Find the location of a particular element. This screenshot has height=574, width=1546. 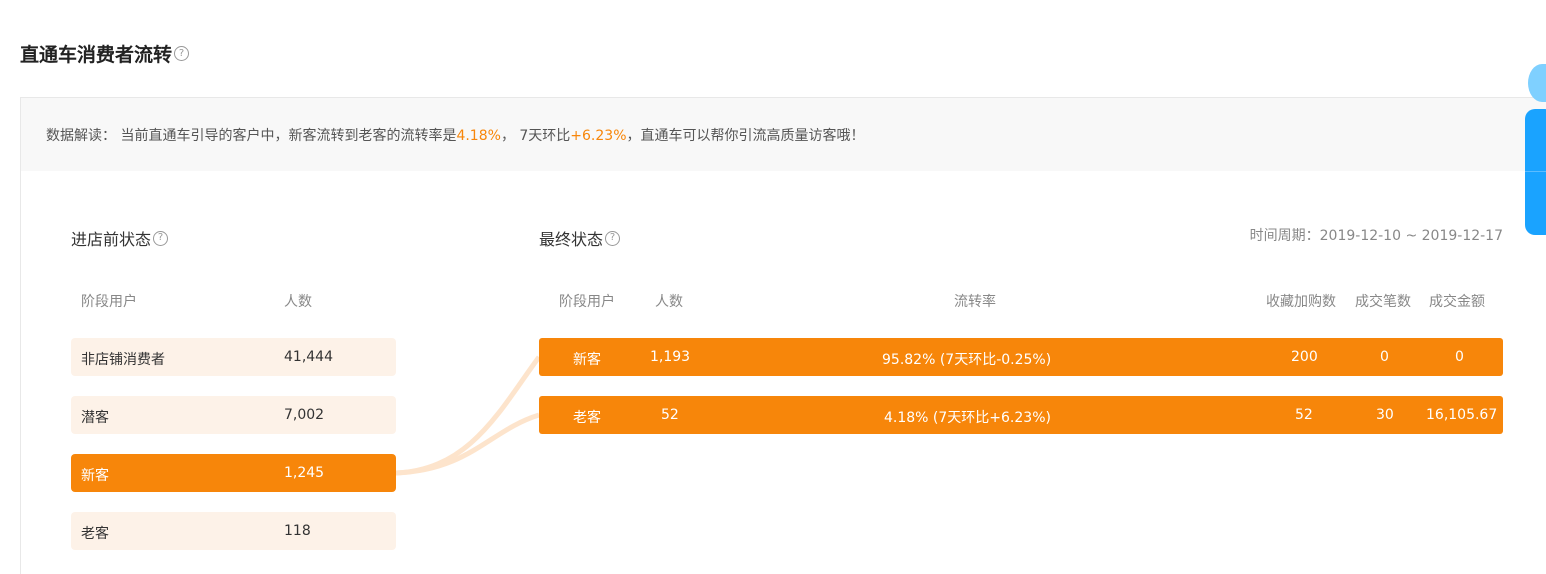

row-count: 1,245 is located at coordinates (304, 473).